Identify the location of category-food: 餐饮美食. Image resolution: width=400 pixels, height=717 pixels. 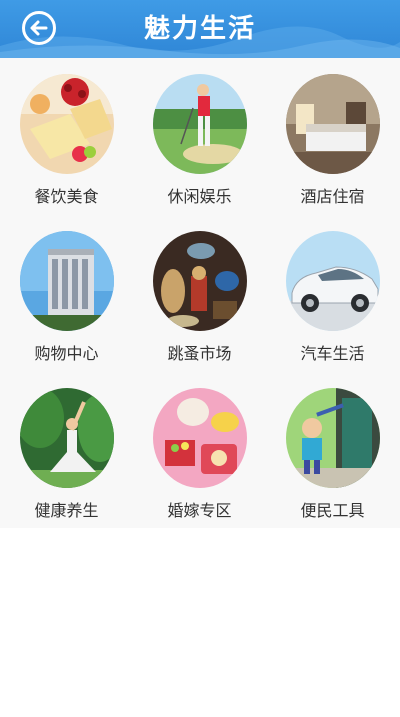
(66, 136).